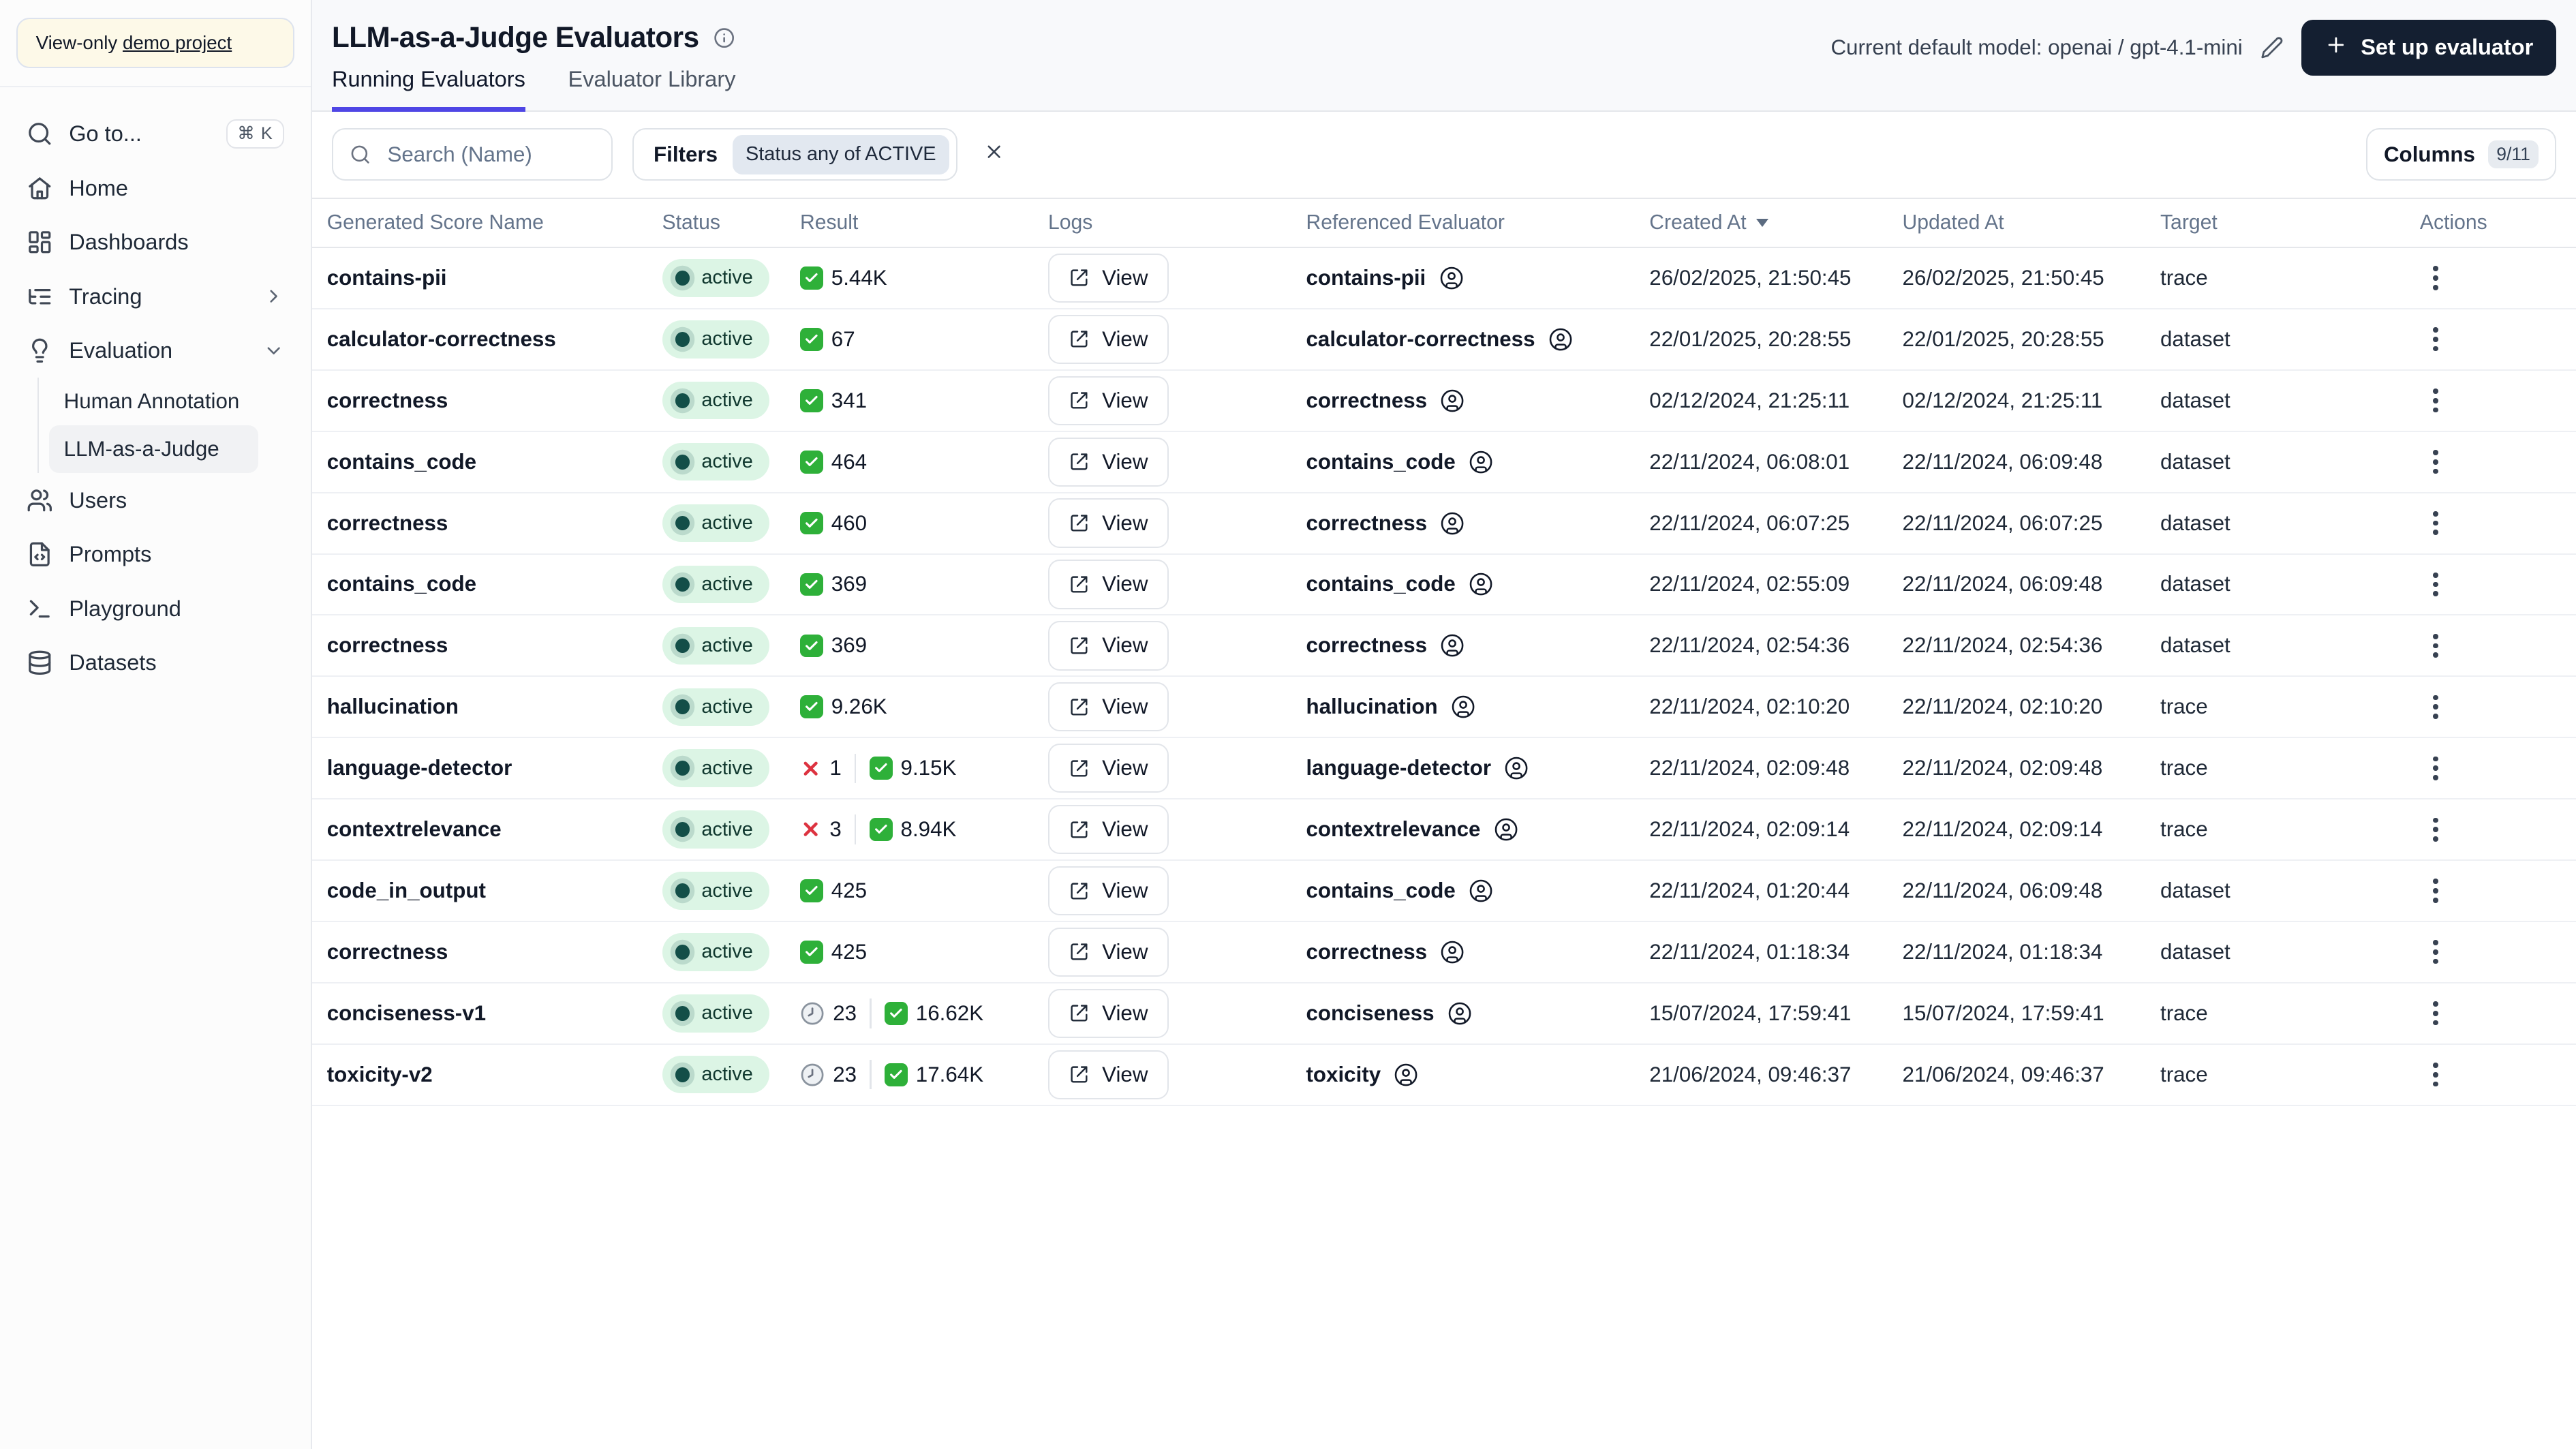 The width and height of the screenshot is (2576, 1449). I want to click on column-header-updated-at: Updated At, so click(2032, 223).